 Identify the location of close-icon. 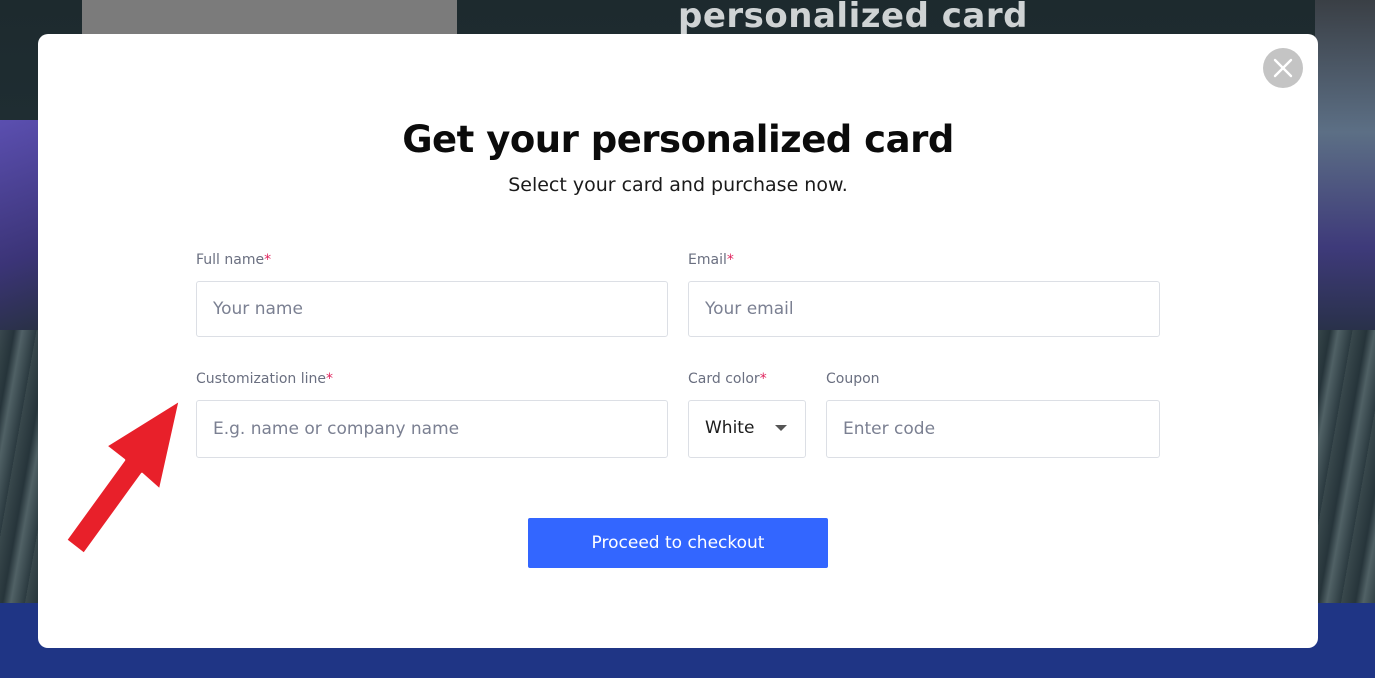
(1283, 68).